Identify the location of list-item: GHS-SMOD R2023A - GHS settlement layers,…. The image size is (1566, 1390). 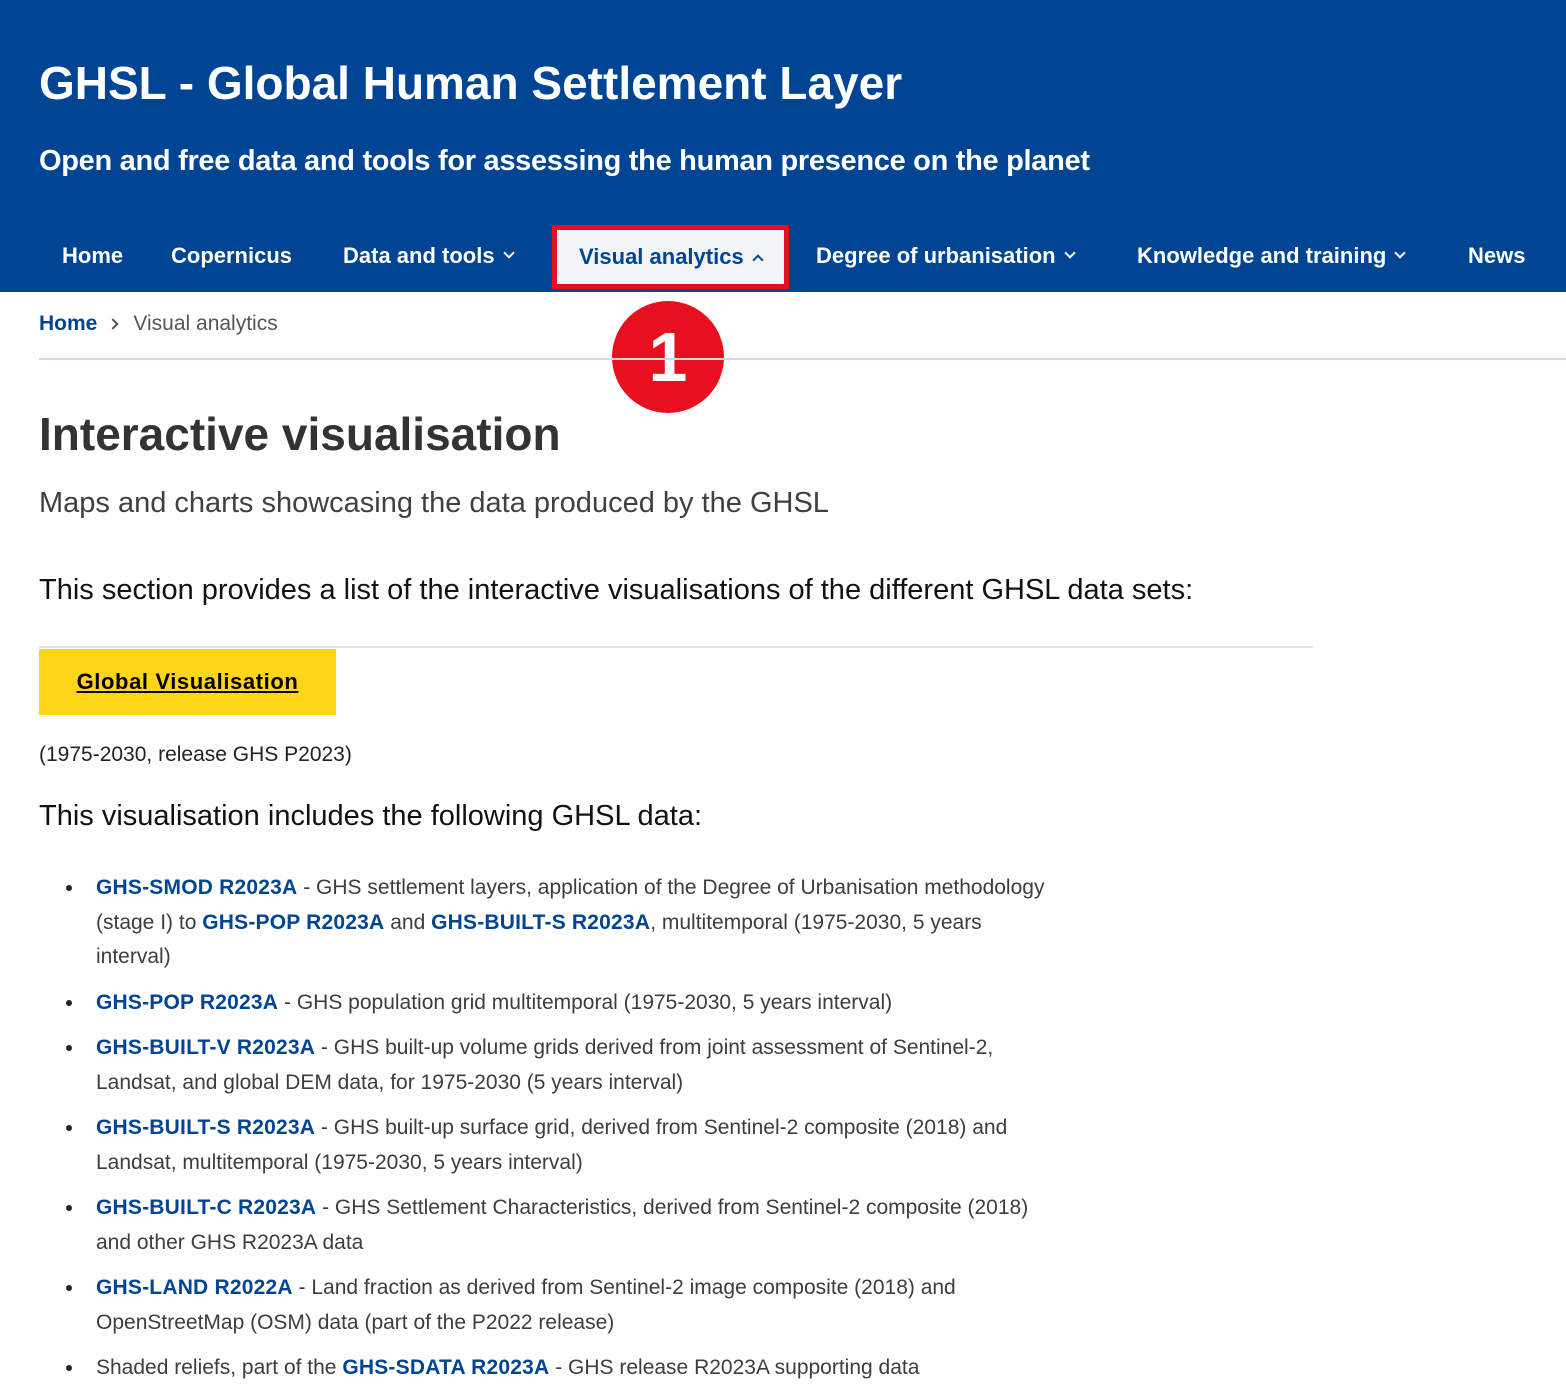
(563, 923).